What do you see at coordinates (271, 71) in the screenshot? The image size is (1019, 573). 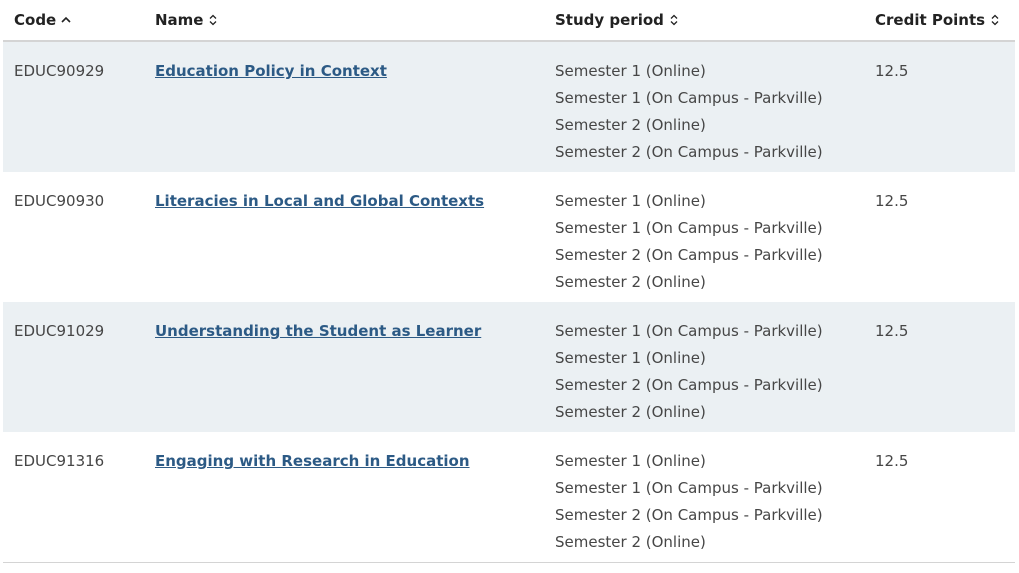 I see `subject-name-link: Education Policy in Context` at bounding box center [271, 71].